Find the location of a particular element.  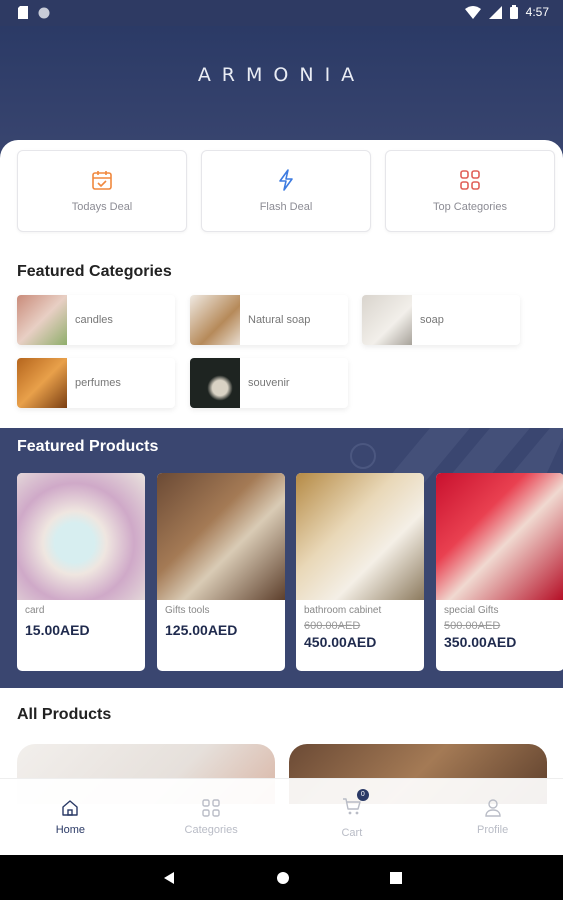

nav-home: Home is located at coordinates (70, 817).